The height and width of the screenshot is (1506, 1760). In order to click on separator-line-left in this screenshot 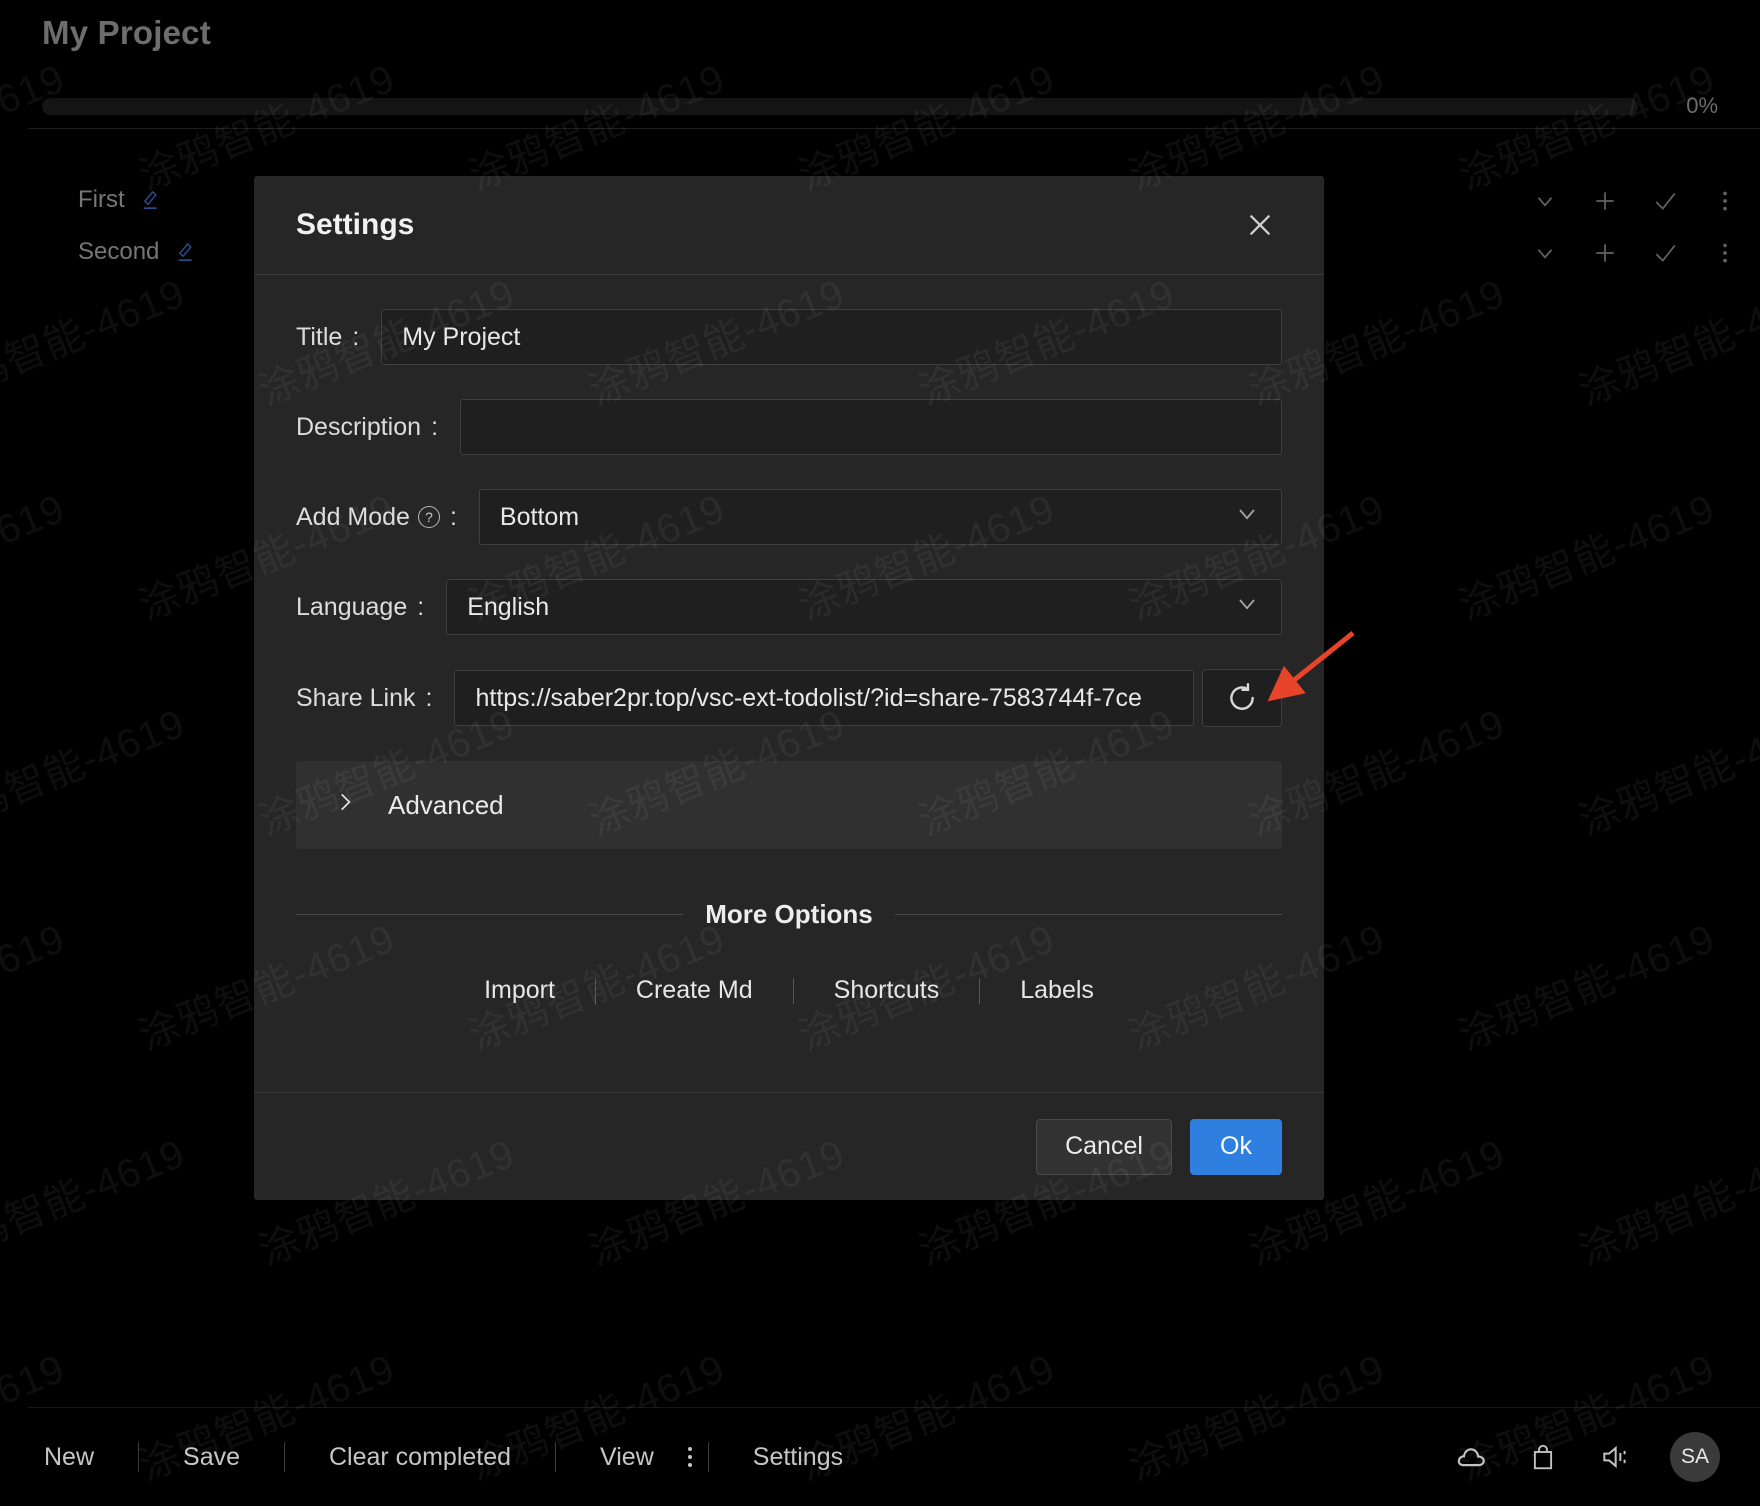, I will do `click(490, 914)`.